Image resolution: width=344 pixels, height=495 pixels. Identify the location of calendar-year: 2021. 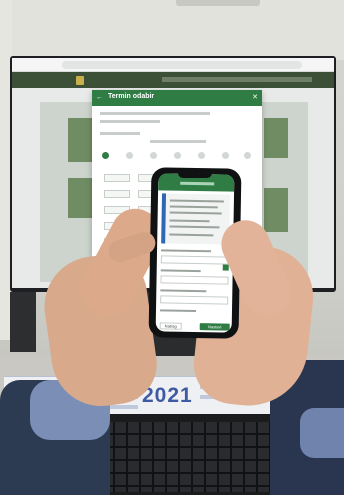
(167, 395).